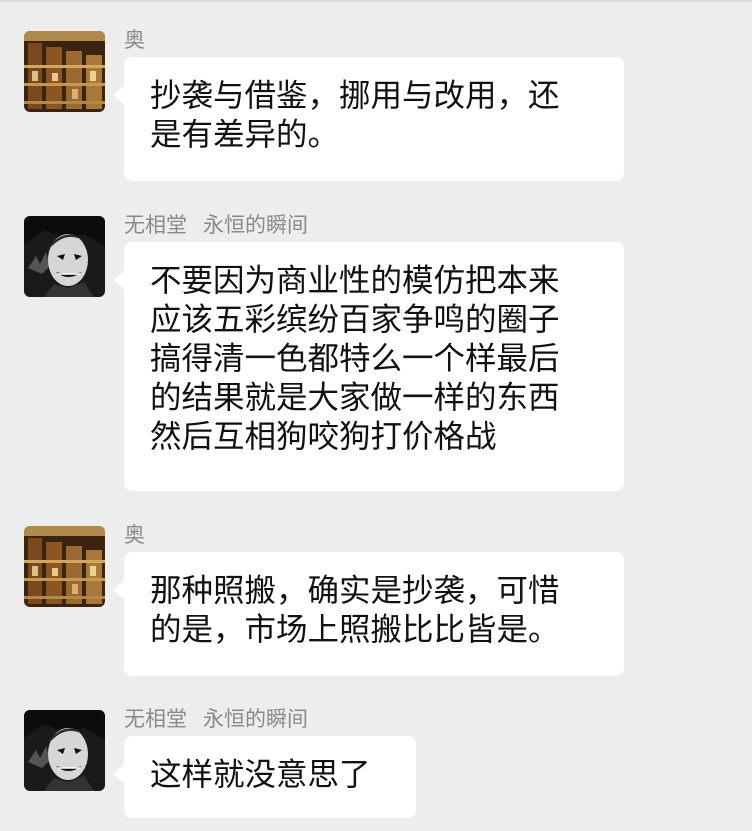 Image resolution: width=752 pixels, height=831 pixels. What do you see at coordinates (355, 398) in the screenshot?
I see `message-text-line: 的结果就是大家做一样的东西` at bounding box center [355, 398].